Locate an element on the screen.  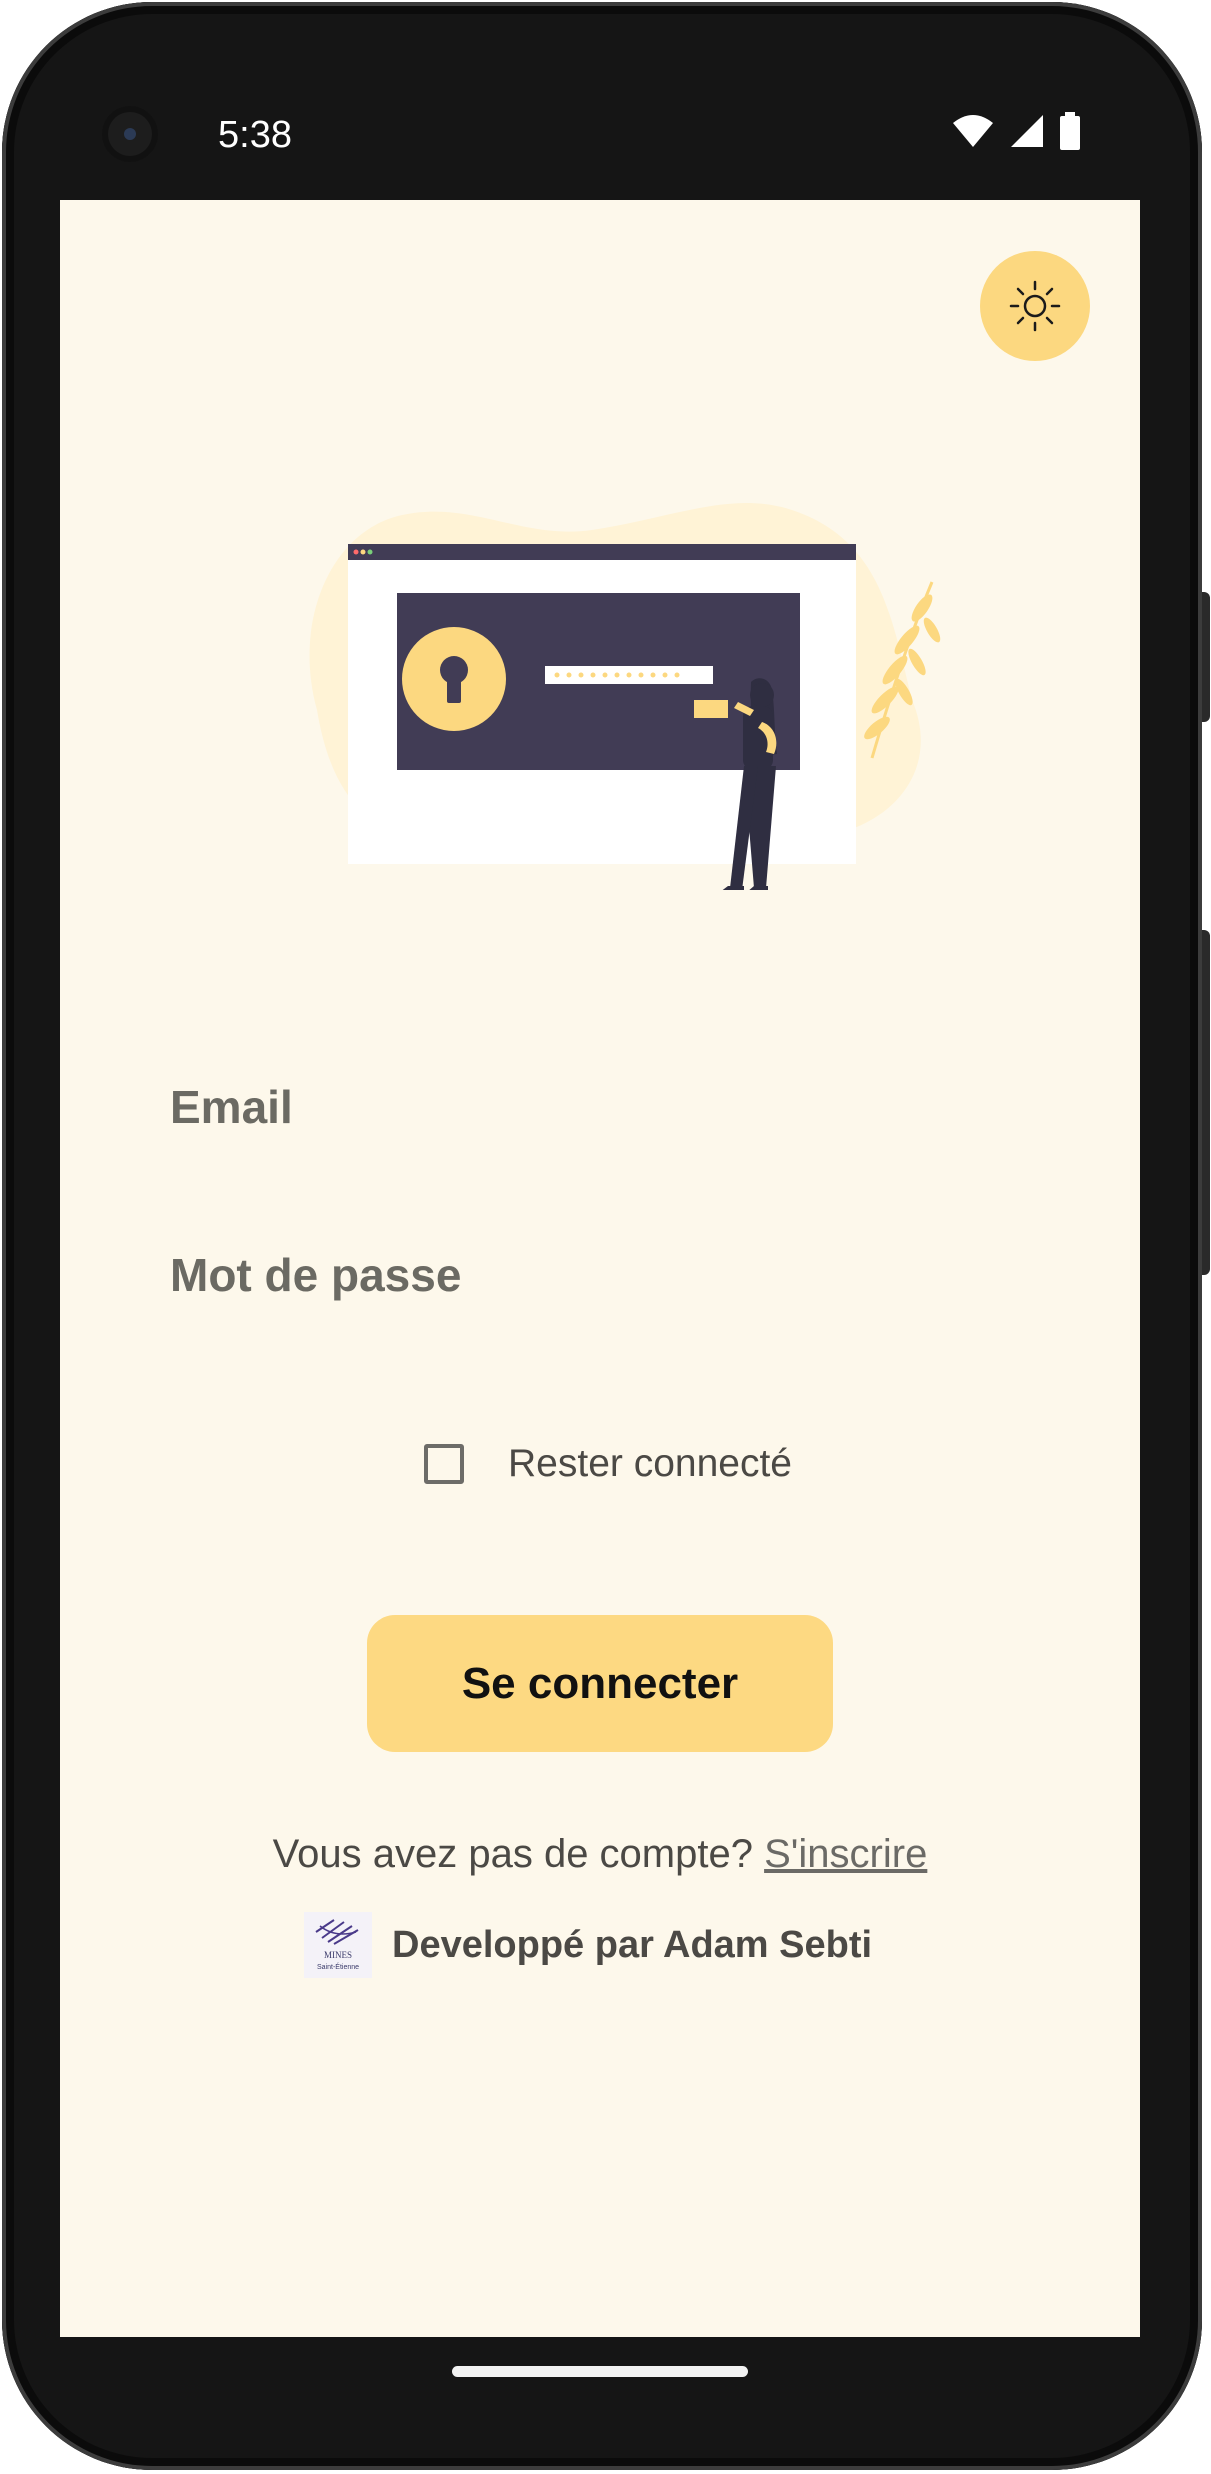
signup-prompt: Vous avez pas de compte? is located at coordinates (512, 1854).